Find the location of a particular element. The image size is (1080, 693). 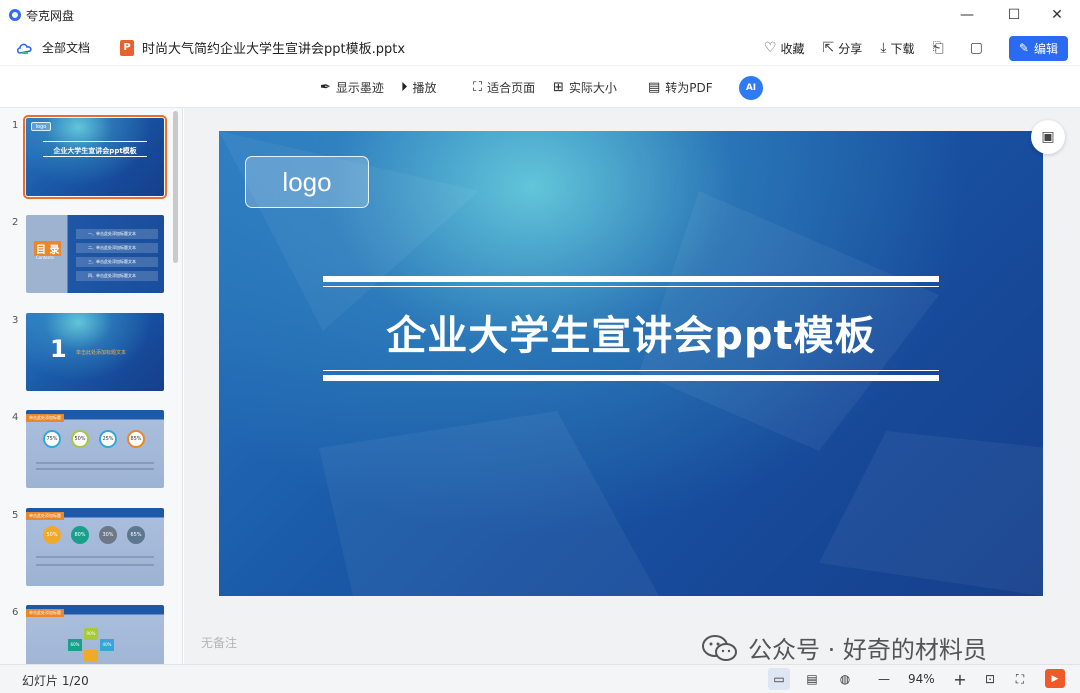

thumbnail-slide-6: 单击此处添加标题 90% 60% 40% is located at coordinates (95, 634).